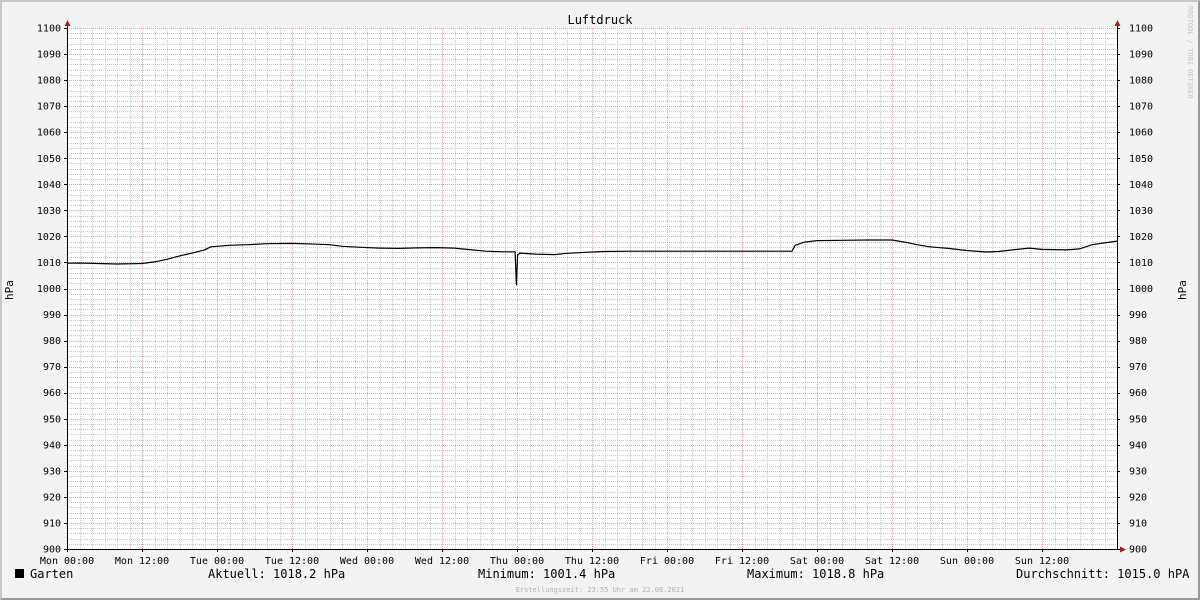  Describe the element at coordinates (1138, 315) in the screenshot. I see `y-tick-label-right: 990` at that location.